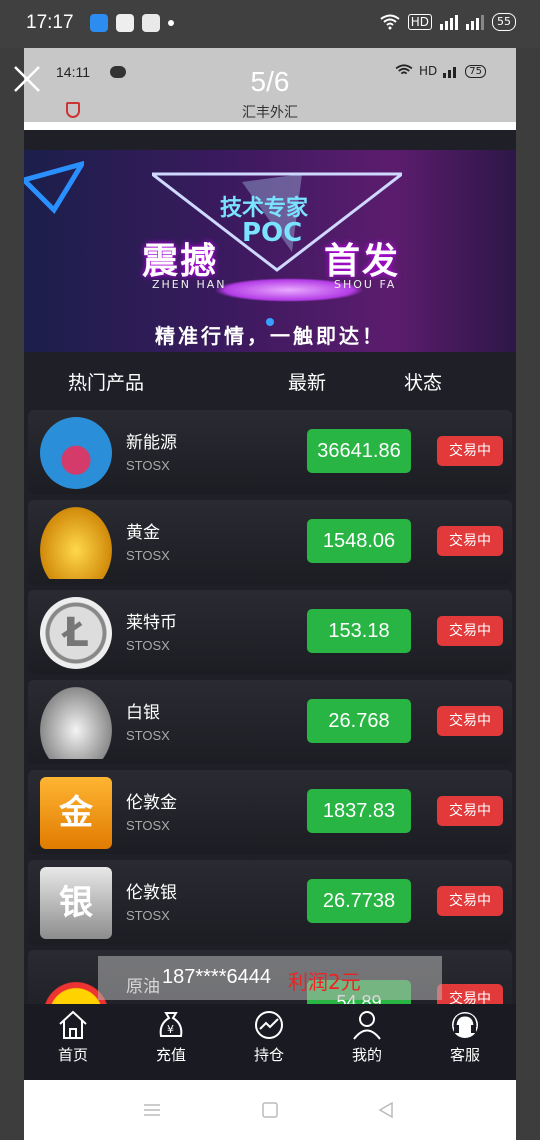 Image resolution: width=540 pixels, height=1140 pixels. What do you see at coordinates (362, 261) in the screenshot?
I see `banner-word-right: 首发` at bounding box center [362, 261].